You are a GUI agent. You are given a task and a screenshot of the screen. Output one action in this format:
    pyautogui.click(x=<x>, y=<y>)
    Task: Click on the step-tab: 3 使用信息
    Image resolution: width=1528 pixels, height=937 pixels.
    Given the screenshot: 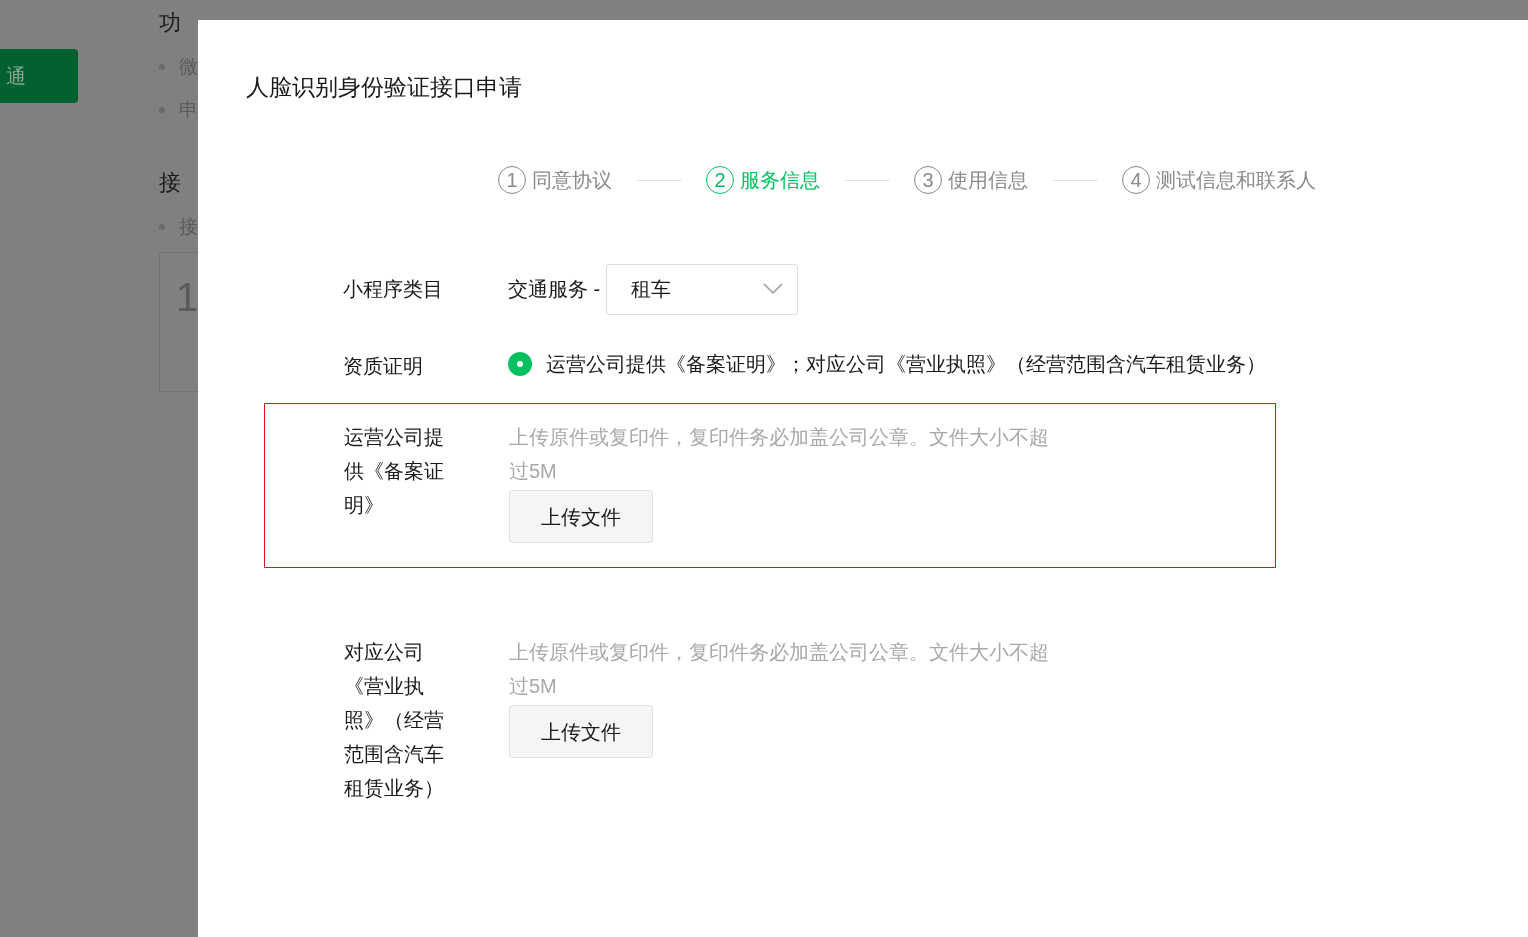 What is the action you would take?
    pyautogui.click(x=971, y=180)
    